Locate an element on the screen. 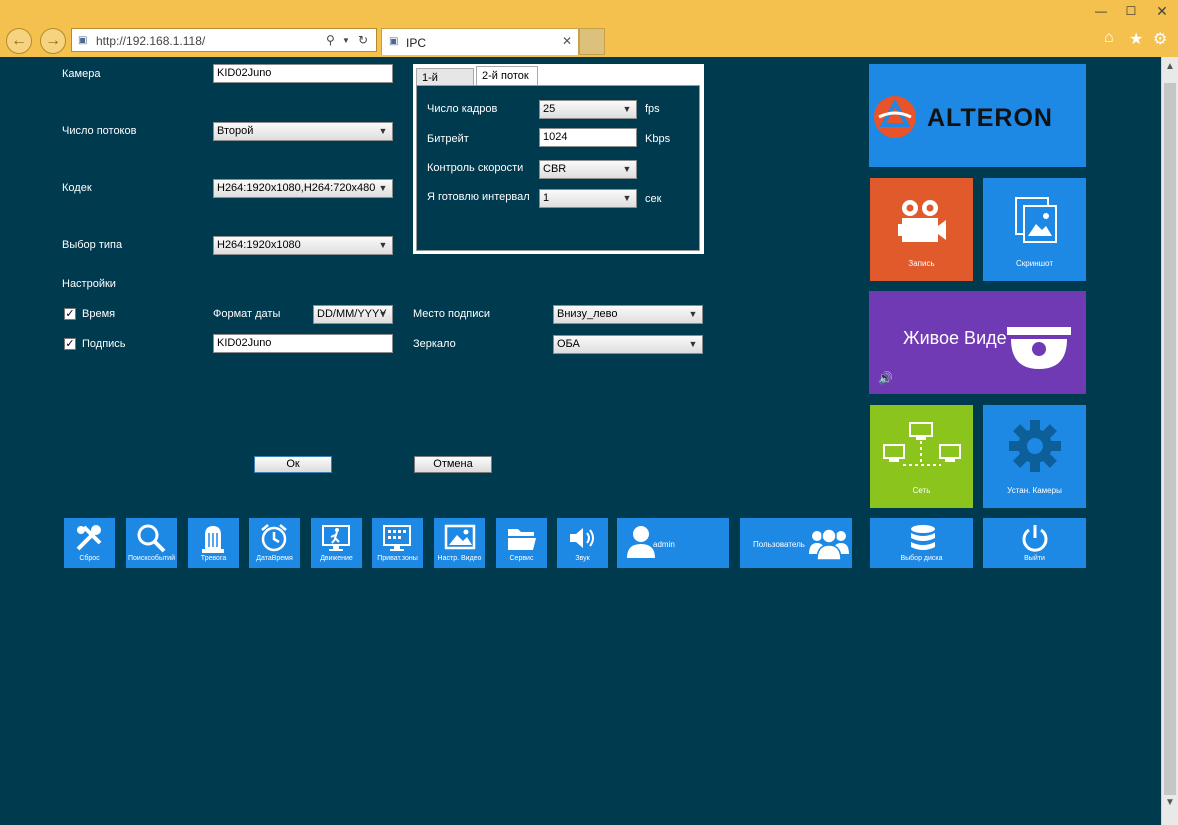  interval-select: 1 ▼ is located at coordinates (588, 198).